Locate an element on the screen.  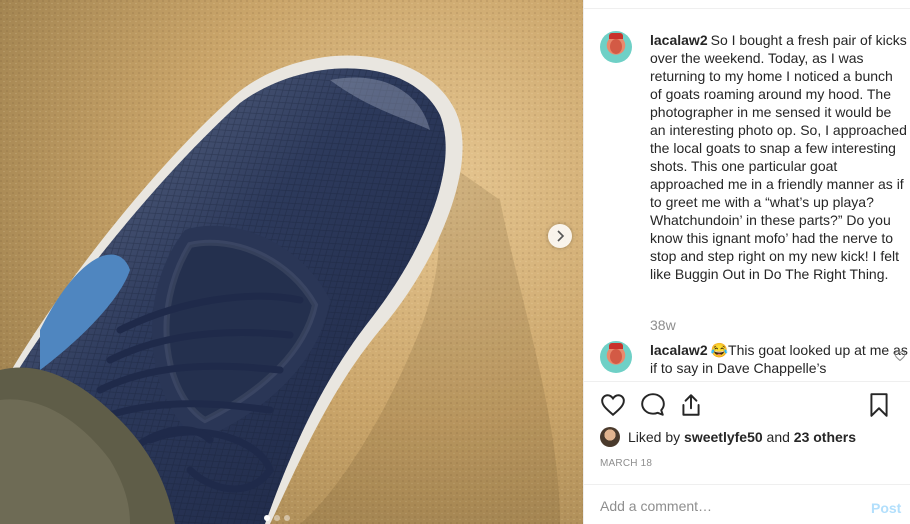
action-bar is located at coordinates (750, 406).